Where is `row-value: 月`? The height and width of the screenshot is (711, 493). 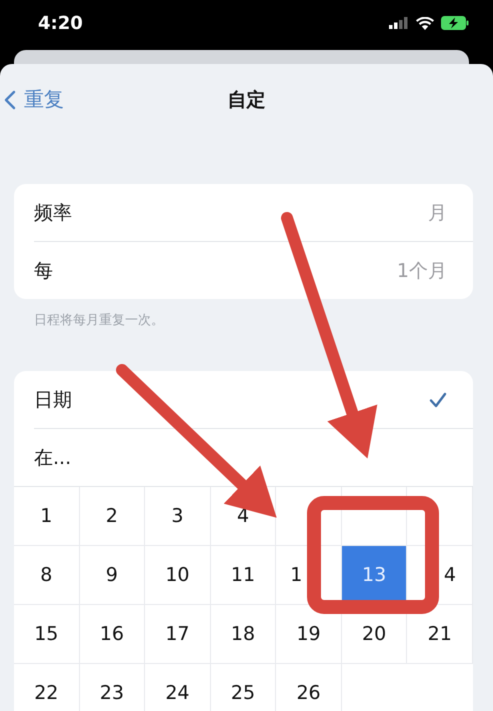
row-value: 月 is located at coordinates (437, 213).